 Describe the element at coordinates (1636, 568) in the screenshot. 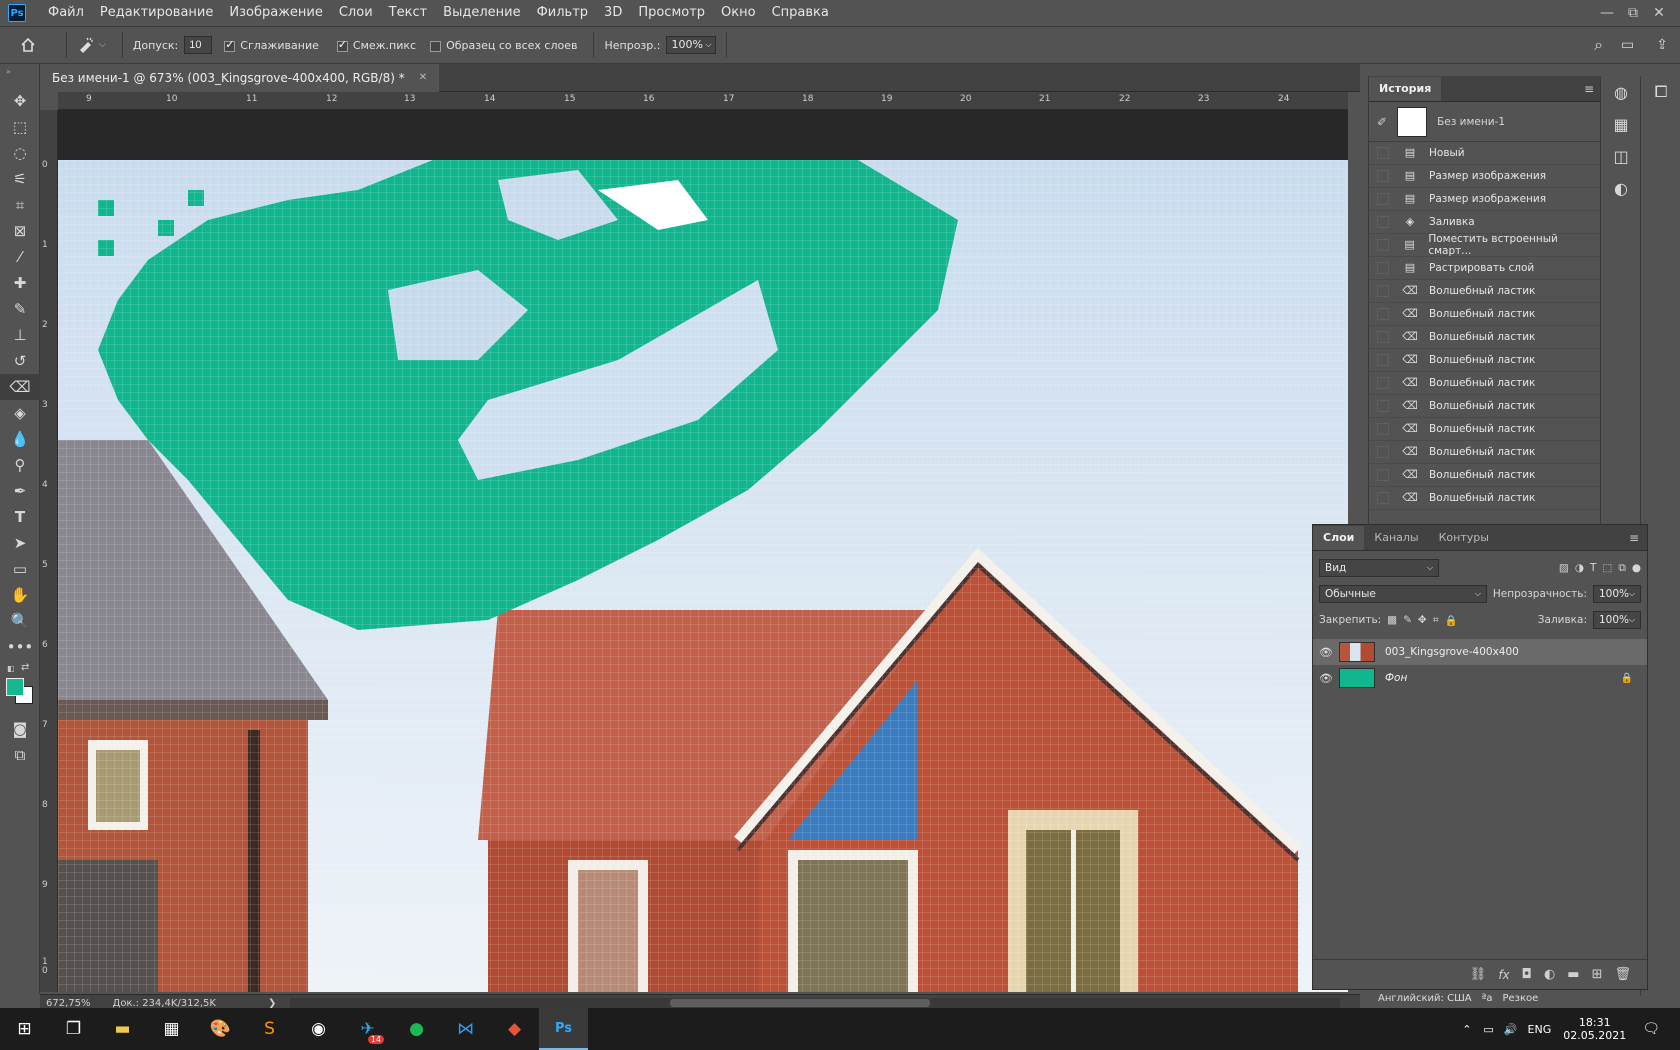

I see `filter-toggle-icon: ●` at that location.